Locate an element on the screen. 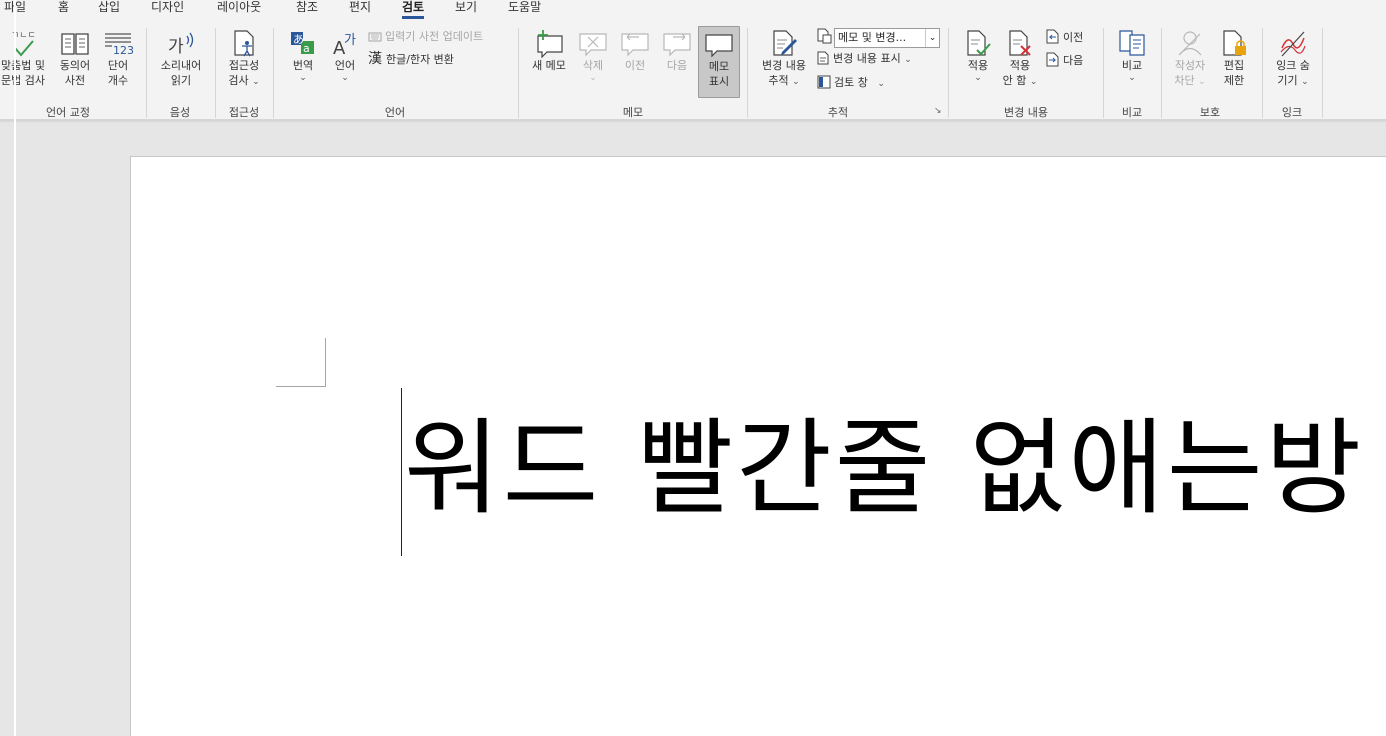 Image resolution: width=1386 pixels, height=736 pixels. group-label-tracking: 추적 is located at coordinates (838, 112).